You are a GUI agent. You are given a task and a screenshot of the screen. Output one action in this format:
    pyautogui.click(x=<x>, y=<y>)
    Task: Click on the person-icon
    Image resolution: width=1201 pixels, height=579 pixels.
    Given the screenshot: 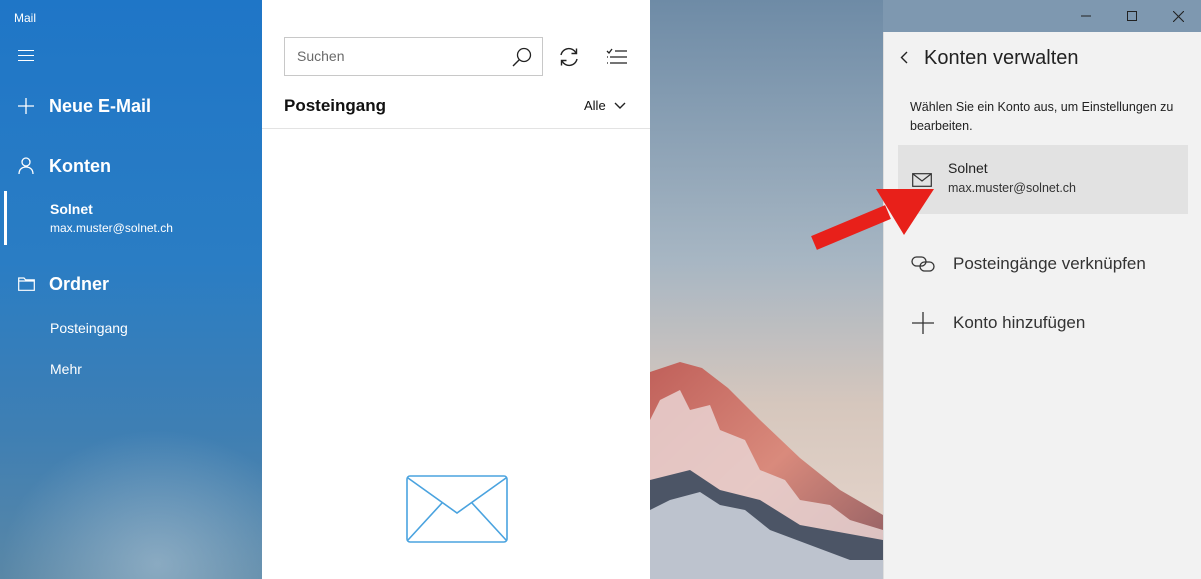 What is the action you would take?
    pyautogui.click(x=26, y=166)
    